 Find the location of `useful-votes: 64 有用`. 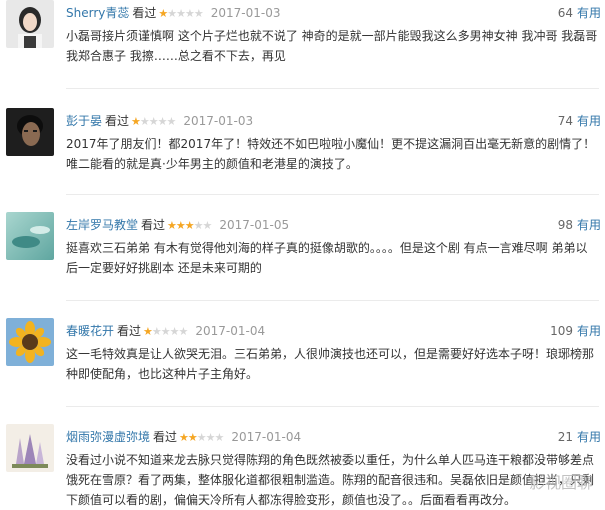

useful-votes: 64 有用 is located at coordinates (579, 13).